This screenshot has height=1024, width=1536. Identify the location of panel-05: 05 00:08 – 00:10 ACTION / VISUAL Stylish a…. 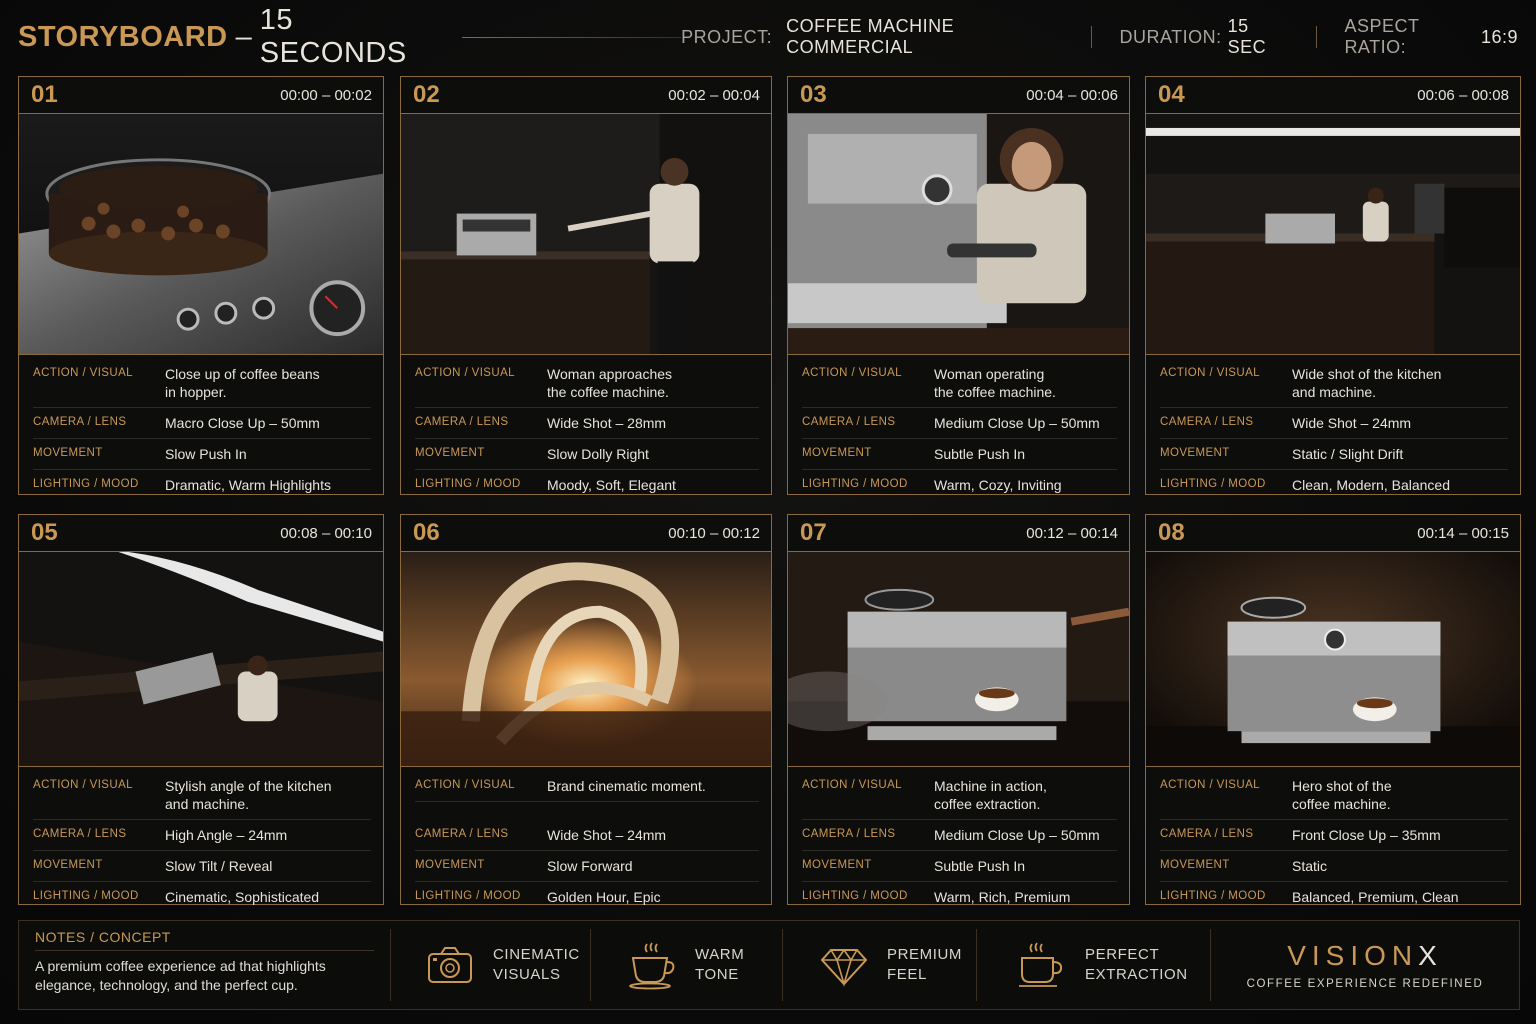
(201, 709).